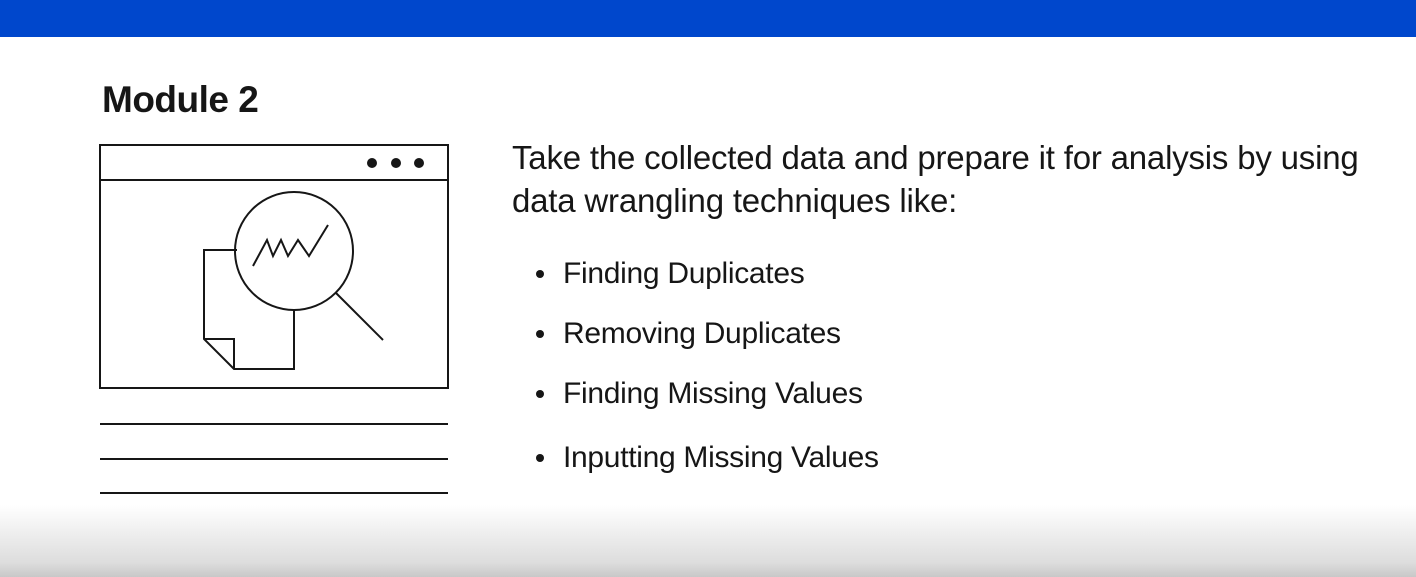  Describe the element at coordinates (274, 458) in the screenshot. I see `text-lines-decoration` at that location.